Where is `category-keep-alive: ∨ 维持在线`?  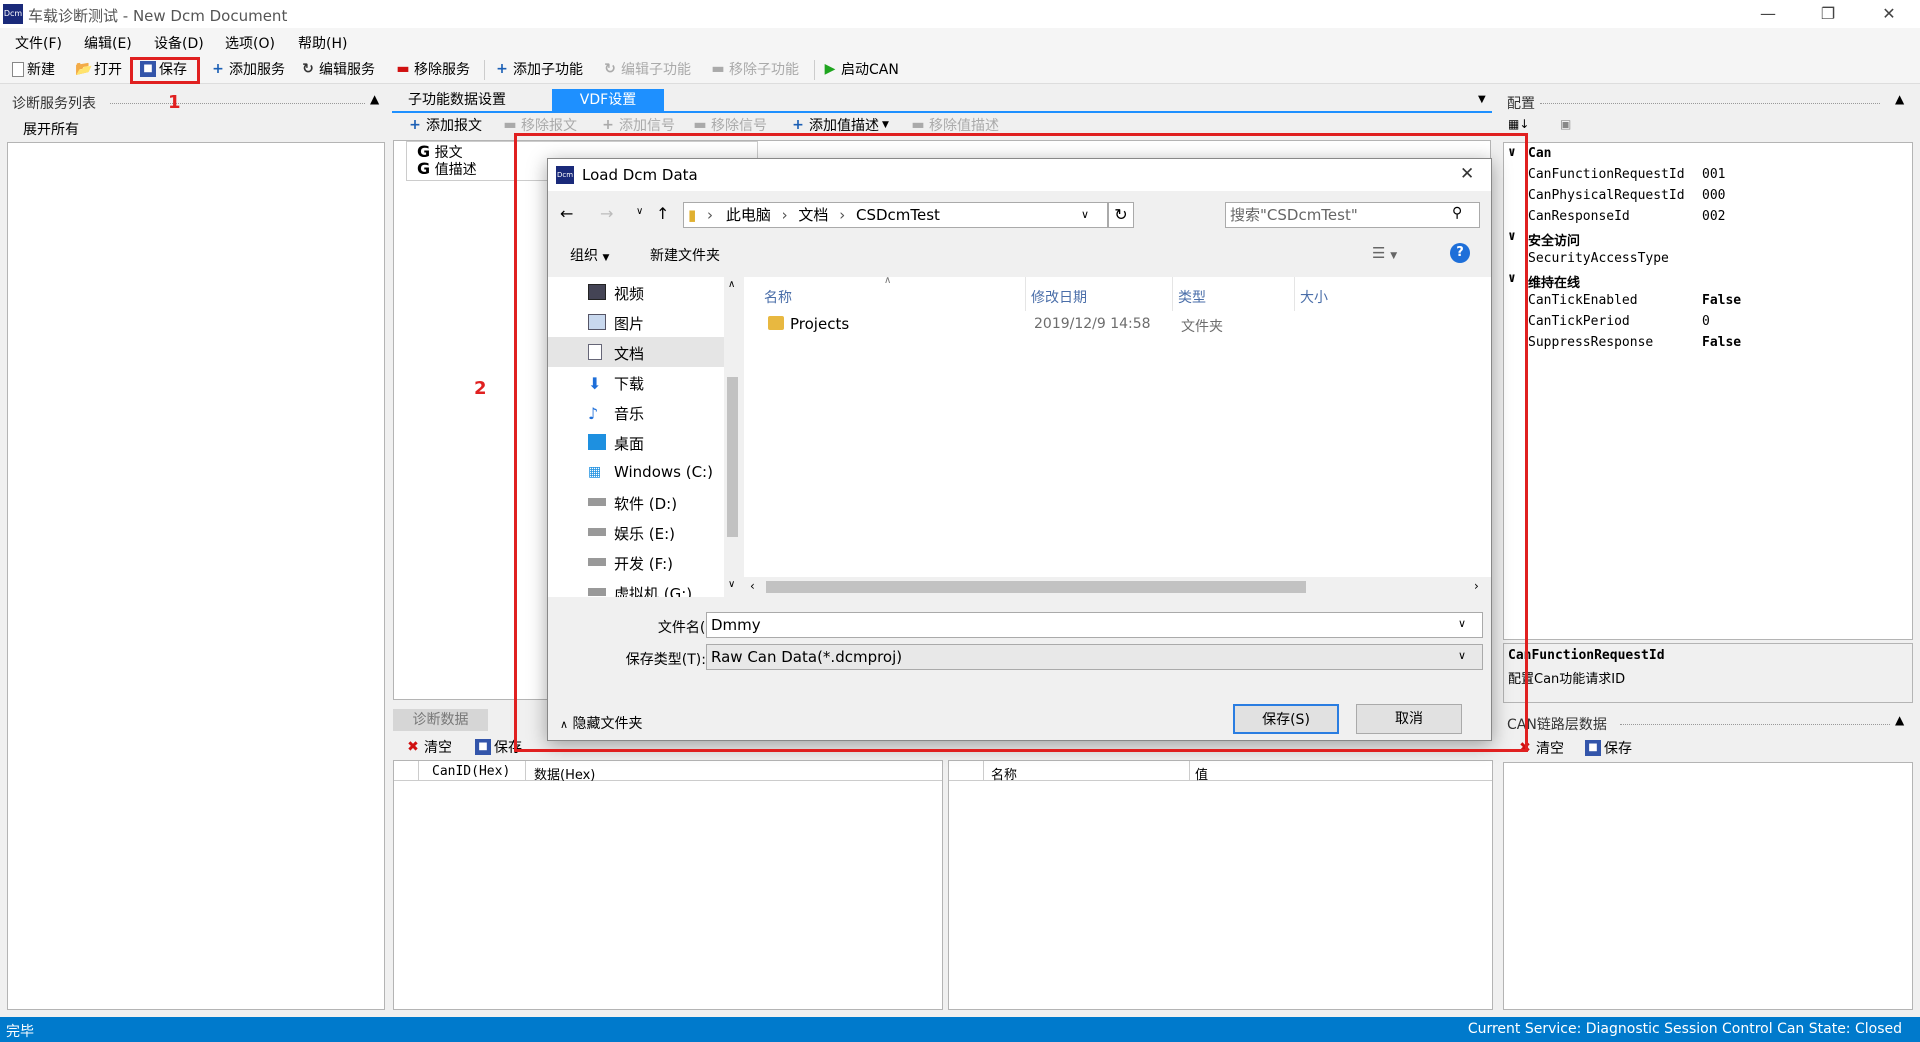 category-keep-alive: ∨ 维持在线 is located at coordinates (1704, 280).